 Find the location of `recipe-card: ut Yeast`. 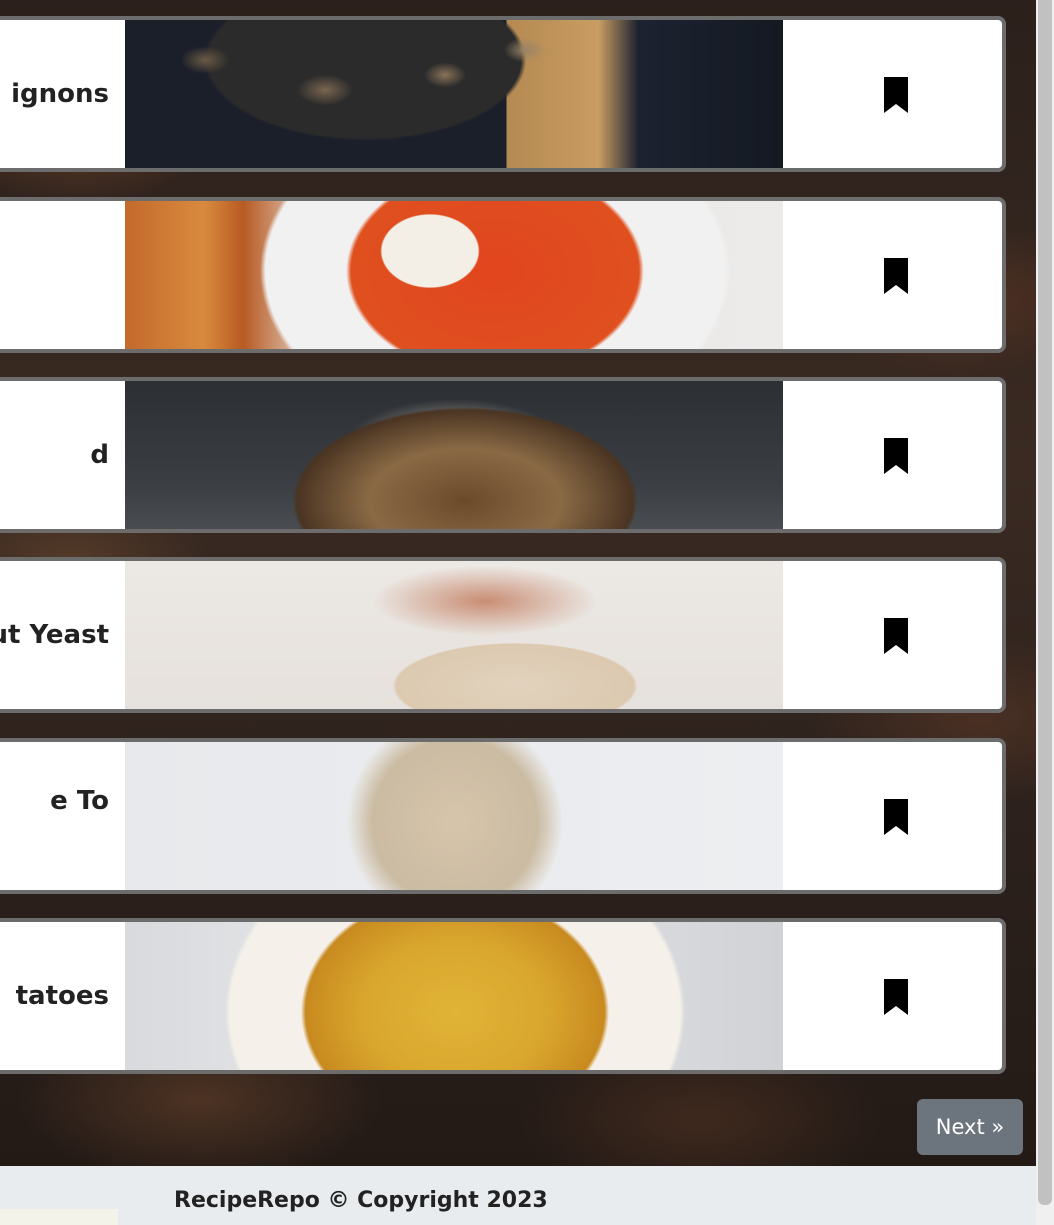

recipe-card: ut Yeast is located at coordinates (503, 635).